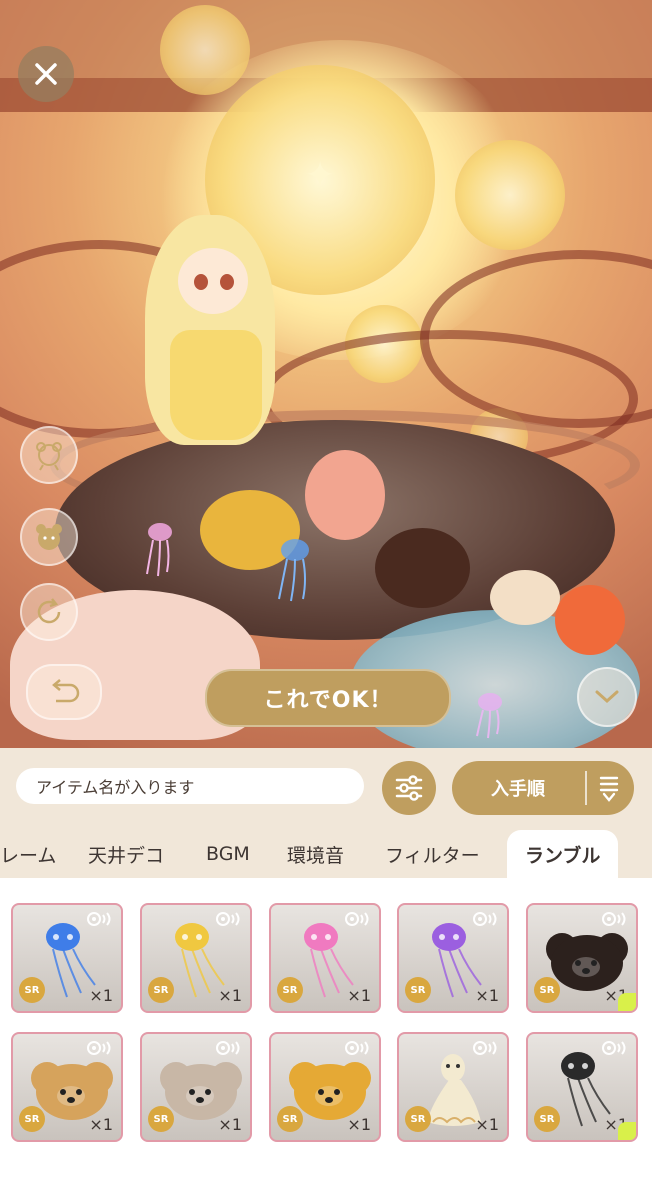 The image size is (652, 1200). What do you see at coordinates (609, 788) in the screenshot?
I see `sort-descending-icon` at bounding box center [609, 788].